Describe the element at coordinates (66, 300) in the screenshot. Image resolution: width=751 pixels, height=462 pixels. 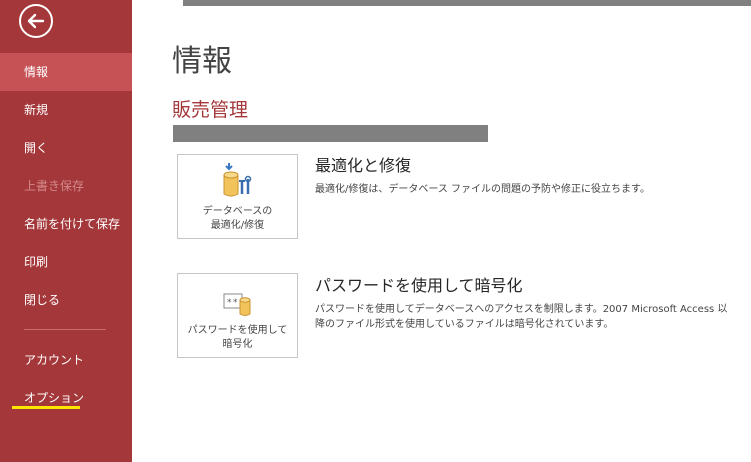
I see `nav-close: 閉じる` at that location.